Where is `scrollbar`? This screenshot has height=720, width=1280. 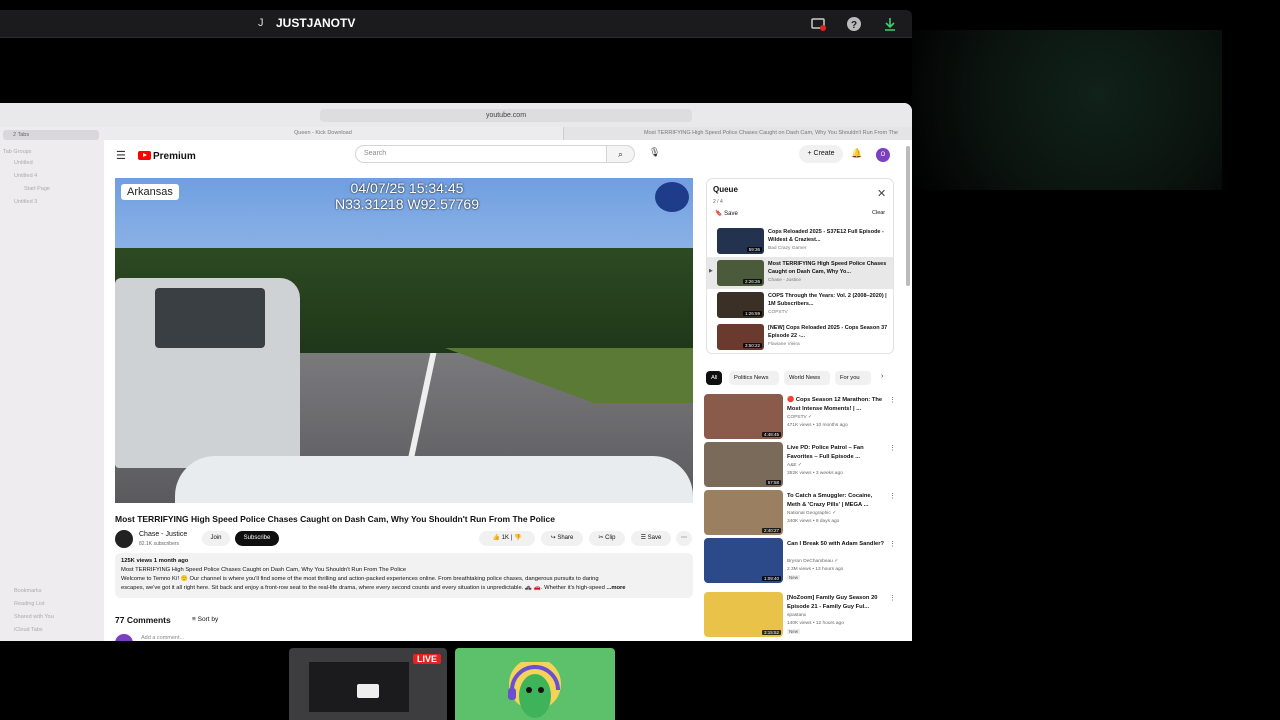
scrollbar is located at coordinates (908, 216).